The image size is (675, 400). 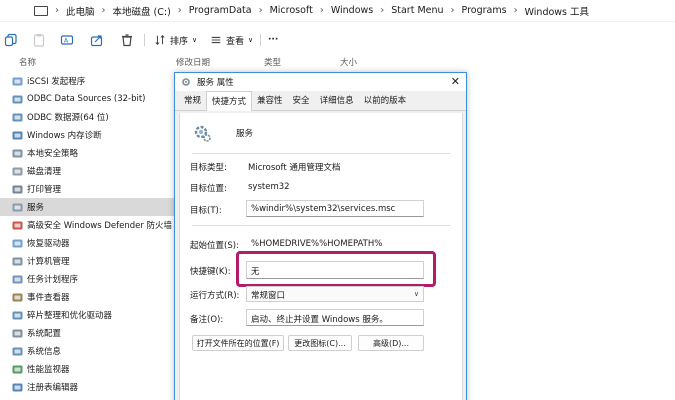 I want to click on event-viewer-icon, so click(x=17, y=297).